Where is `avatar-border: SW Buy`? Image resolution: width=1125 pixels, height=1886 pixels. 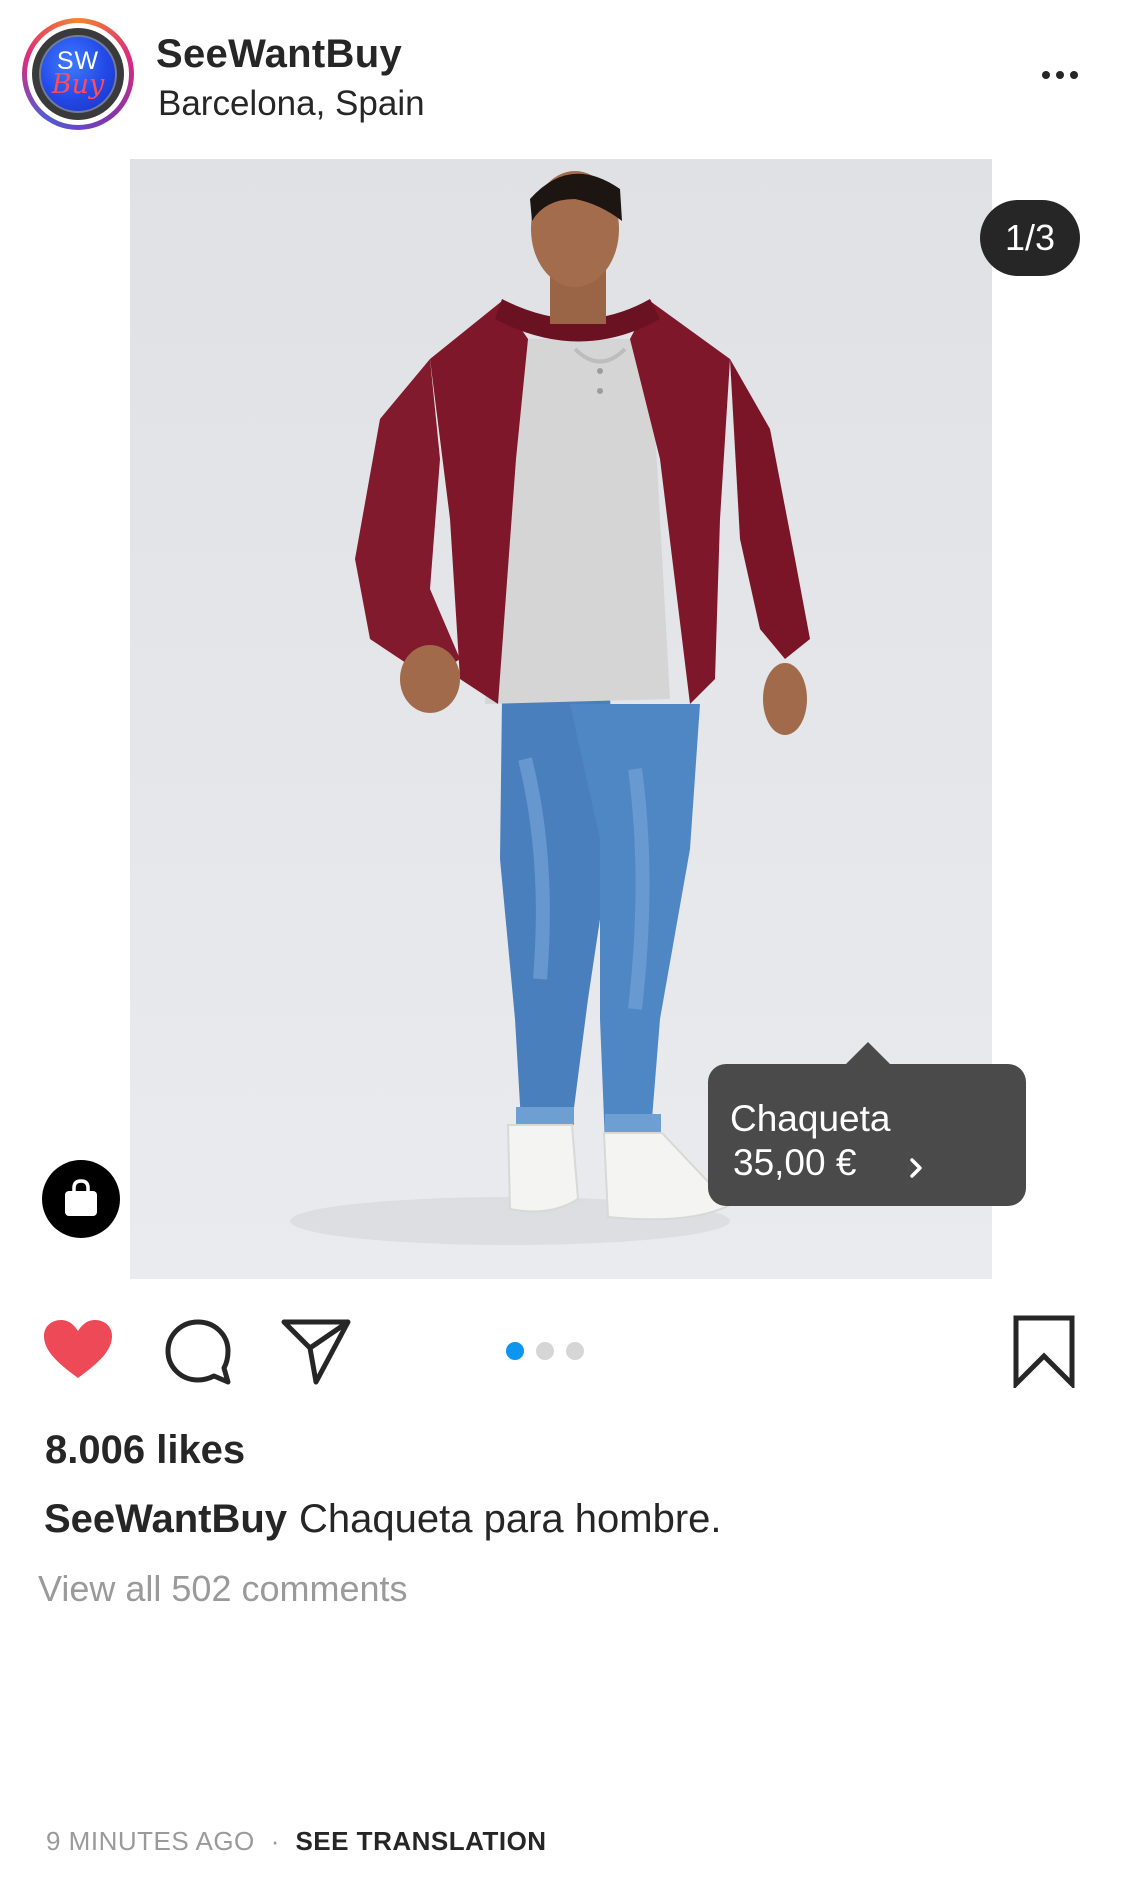 avatar-border: SW Buy is located at coordinates (78, 74).